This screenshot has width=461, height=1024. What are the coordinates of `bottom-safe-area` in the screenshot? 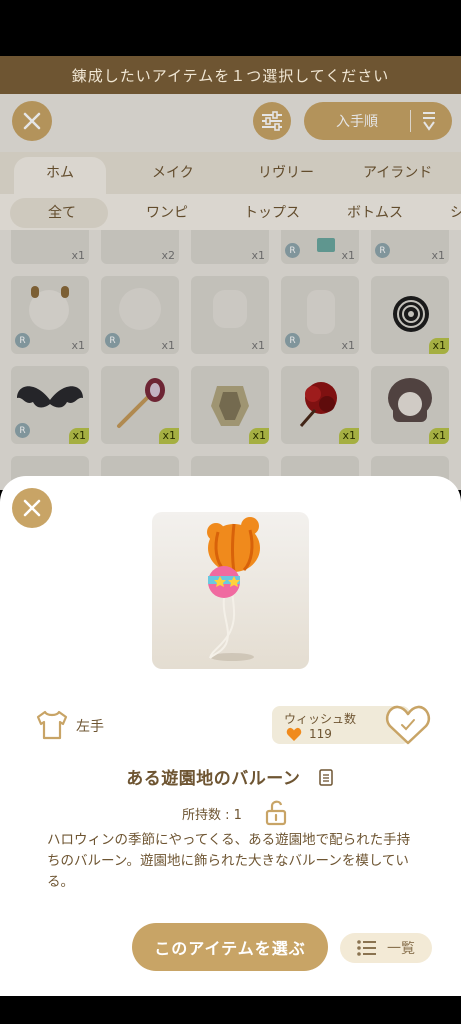 It's located at (230, 1010).